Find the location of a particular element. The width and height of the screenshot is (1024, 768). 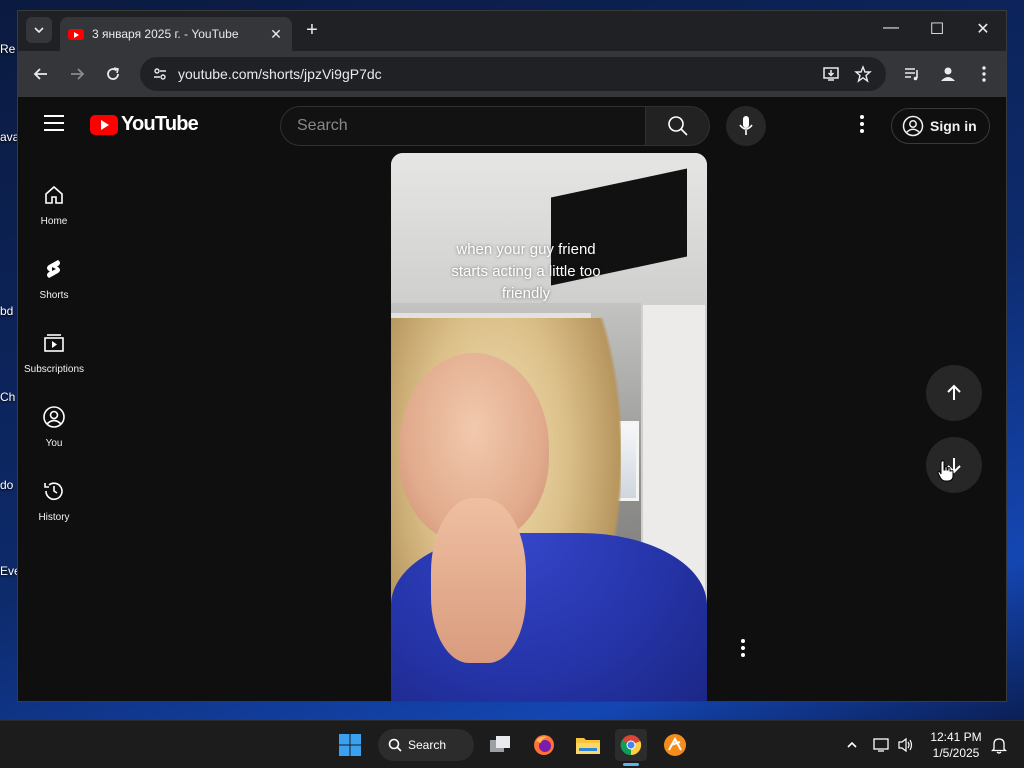

windows-logo-icon is located at coordinates (350, 745).